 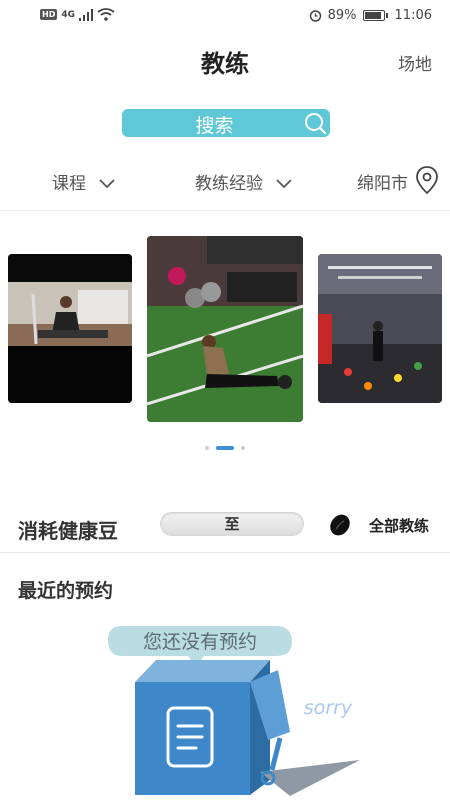 I want to click on city-selector: 绵阳市, so click(x=382, y=181).